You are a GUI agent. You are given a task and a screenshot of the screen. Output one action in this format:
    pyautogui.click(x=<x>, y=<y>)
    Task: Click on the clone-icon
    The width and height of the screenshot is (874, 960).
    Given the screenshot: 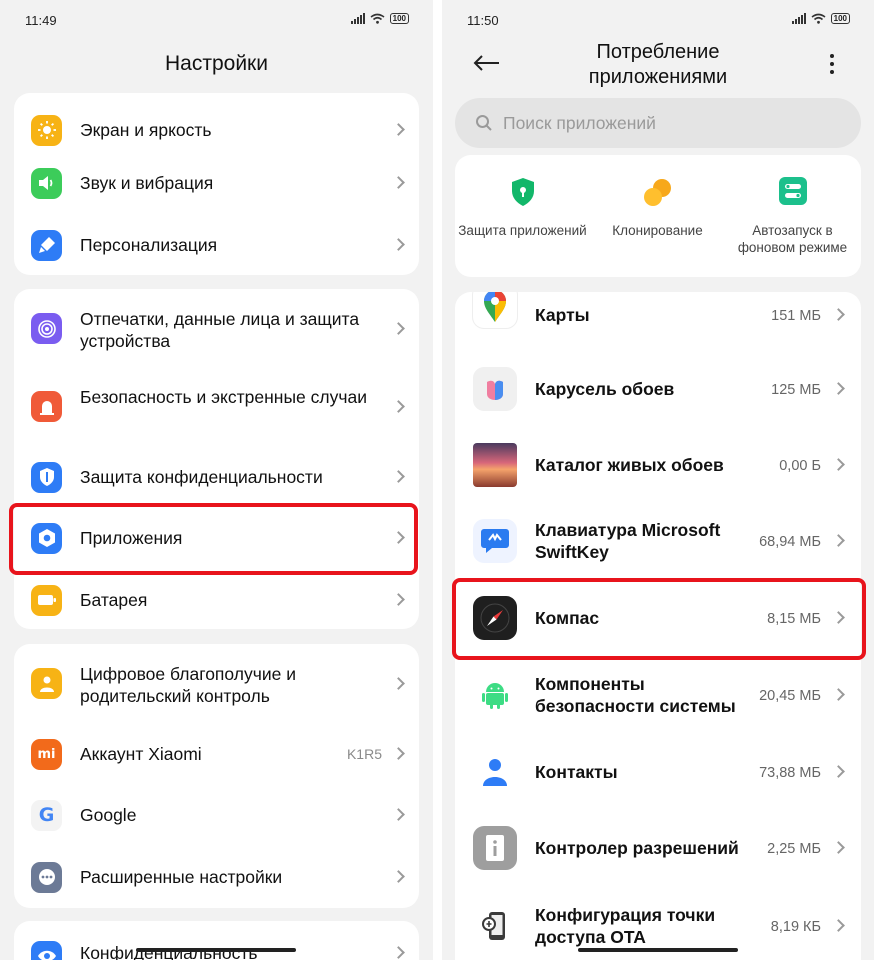 What is the action you would take?
    pyautogui.click(x=657, y=192)
    